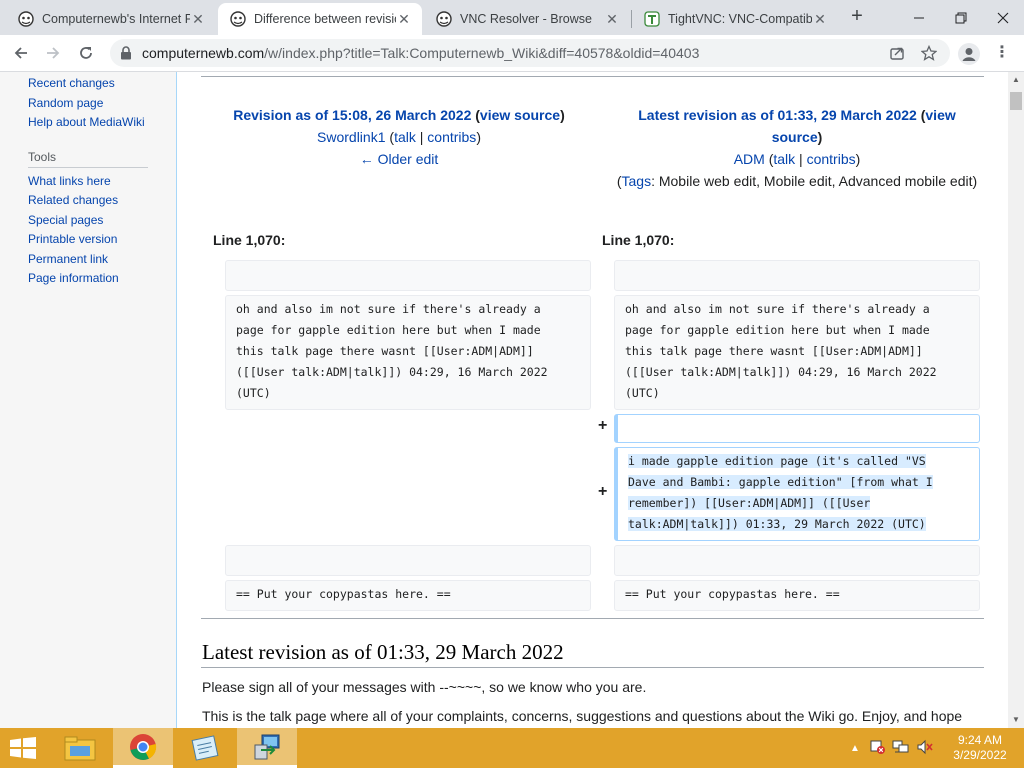 This screenshot has width=1024, height=768. I want to click on new-user-talk-link: talk, so click(784, 159).